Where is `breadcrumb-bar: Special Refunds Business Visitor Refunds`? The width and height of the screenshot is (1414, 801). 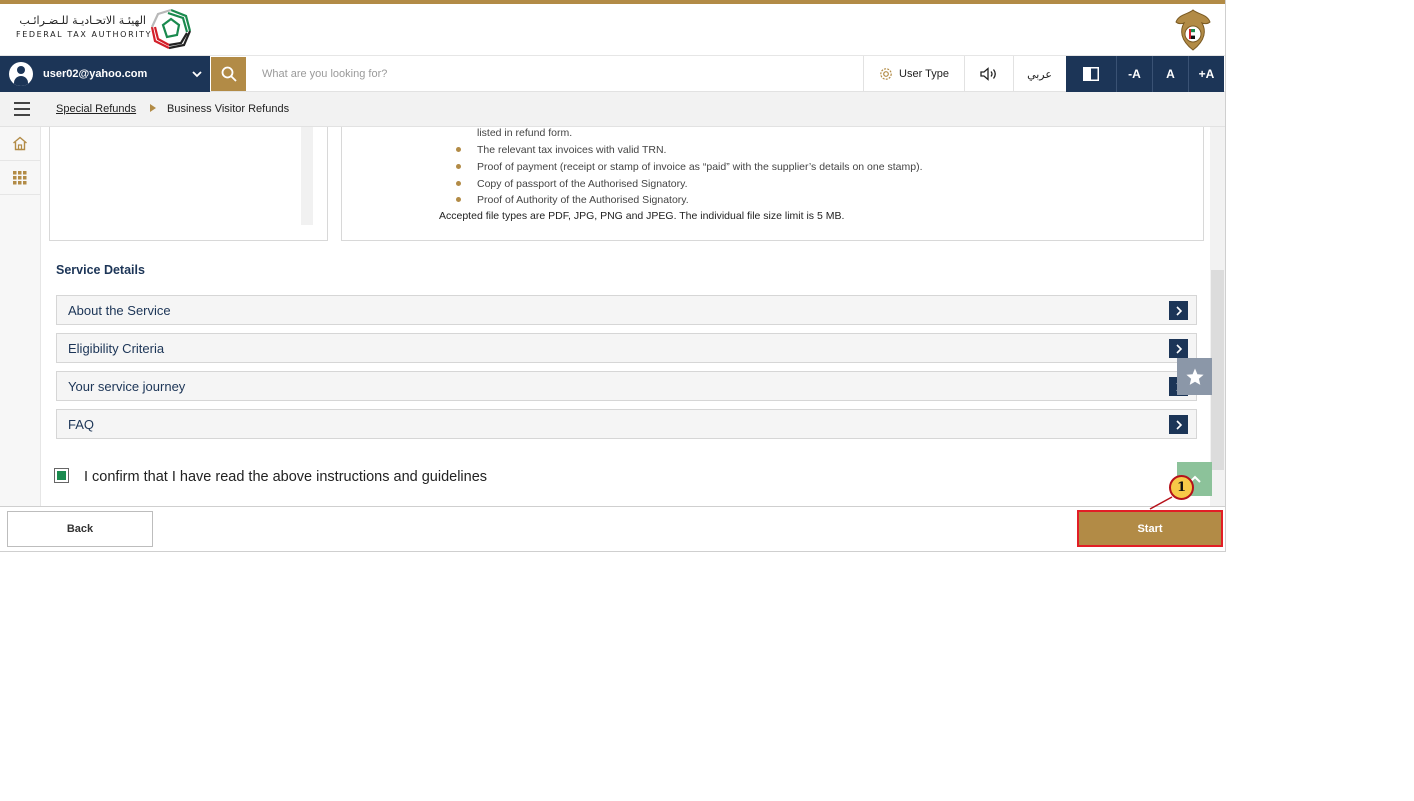 breadcrumb-bar: Special Refunds Business Visitor Refunds is located at coordinates (612, 109).